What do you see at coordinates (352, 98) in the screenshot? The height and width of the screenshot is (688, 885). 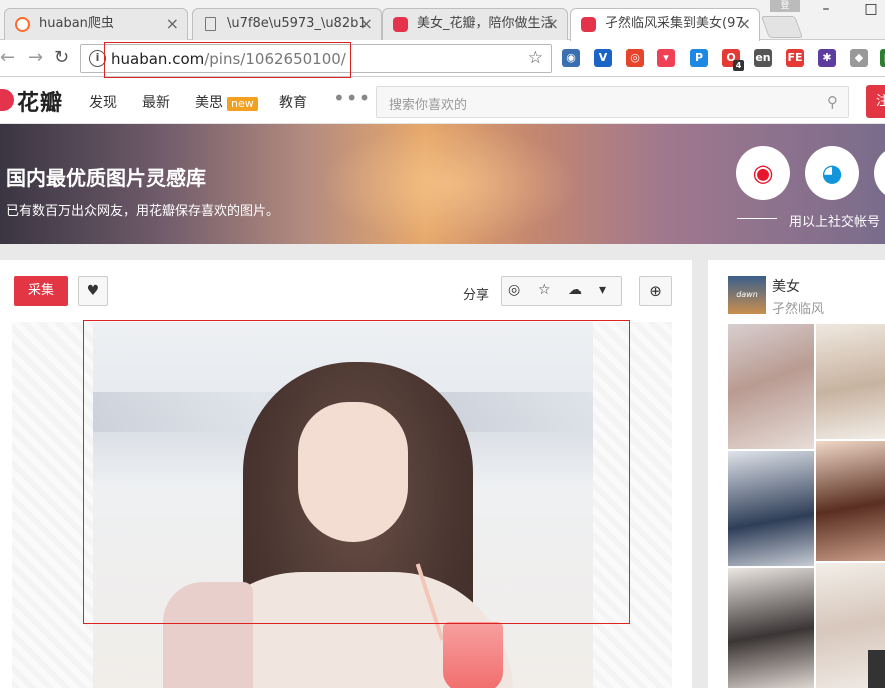 I see `more-menu-button: •••` at bounding box center [352, 98].